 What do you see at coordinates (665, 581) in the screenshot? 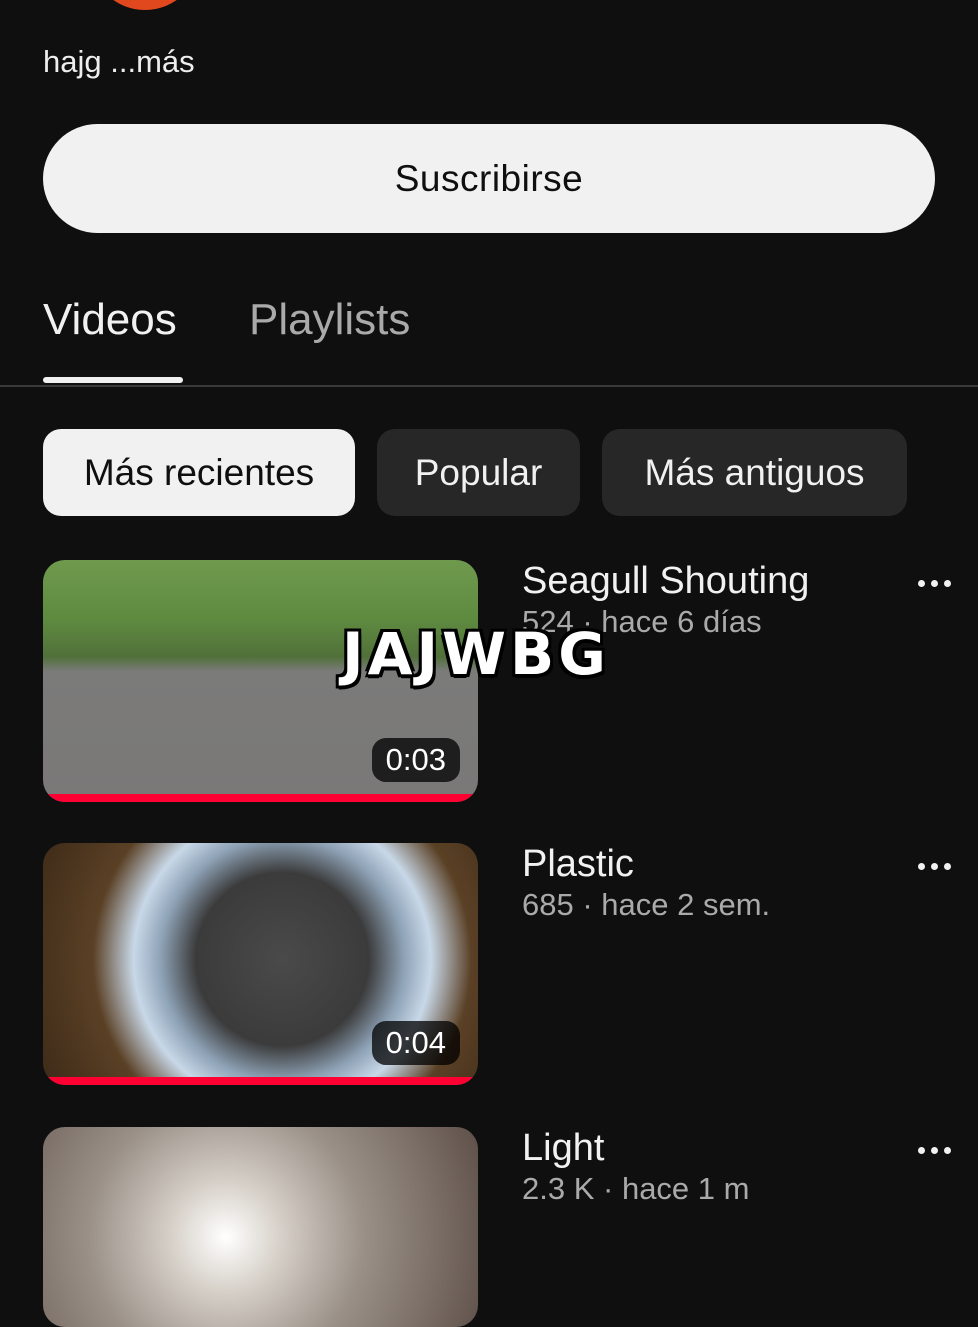
I see `video-title: Seagull Shouting` at bounding box center [665, 581].